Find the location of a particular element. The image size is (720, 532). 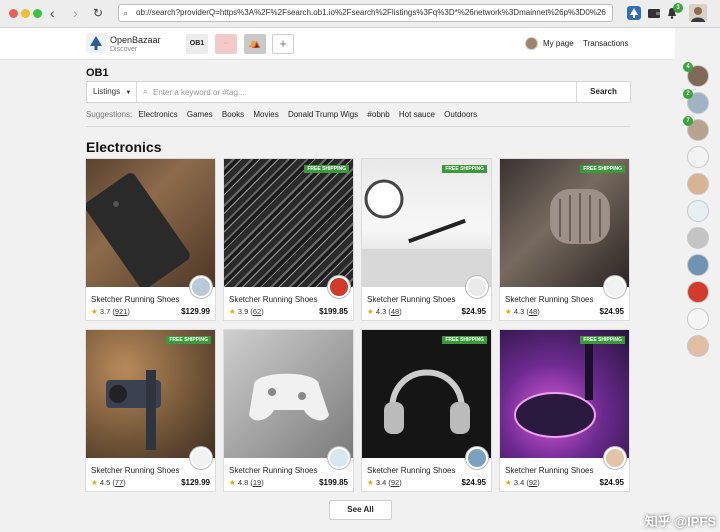

minimize-window-button is located at coordinates (25, 13).